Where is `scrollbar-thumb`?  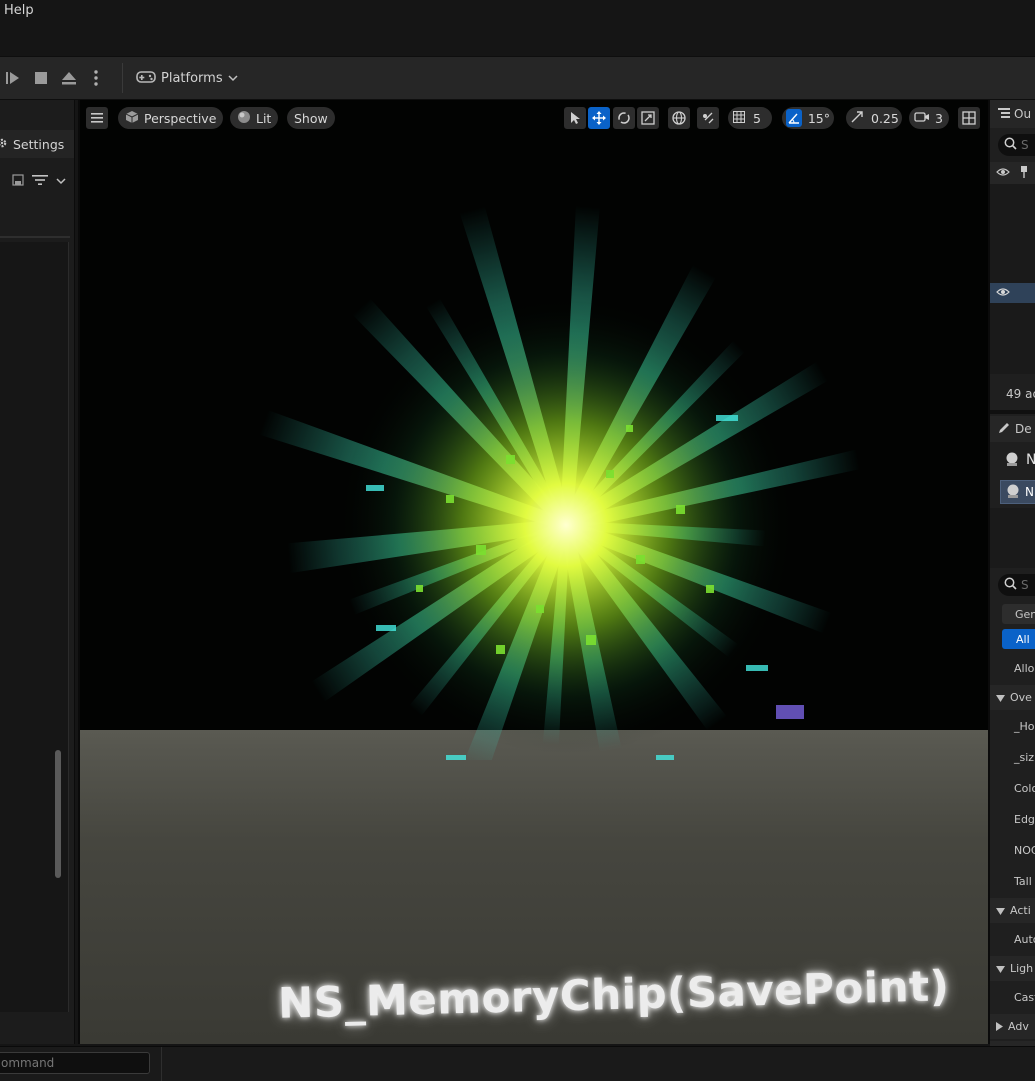 scrollbar-thumb is located at coordinates (58, 814).